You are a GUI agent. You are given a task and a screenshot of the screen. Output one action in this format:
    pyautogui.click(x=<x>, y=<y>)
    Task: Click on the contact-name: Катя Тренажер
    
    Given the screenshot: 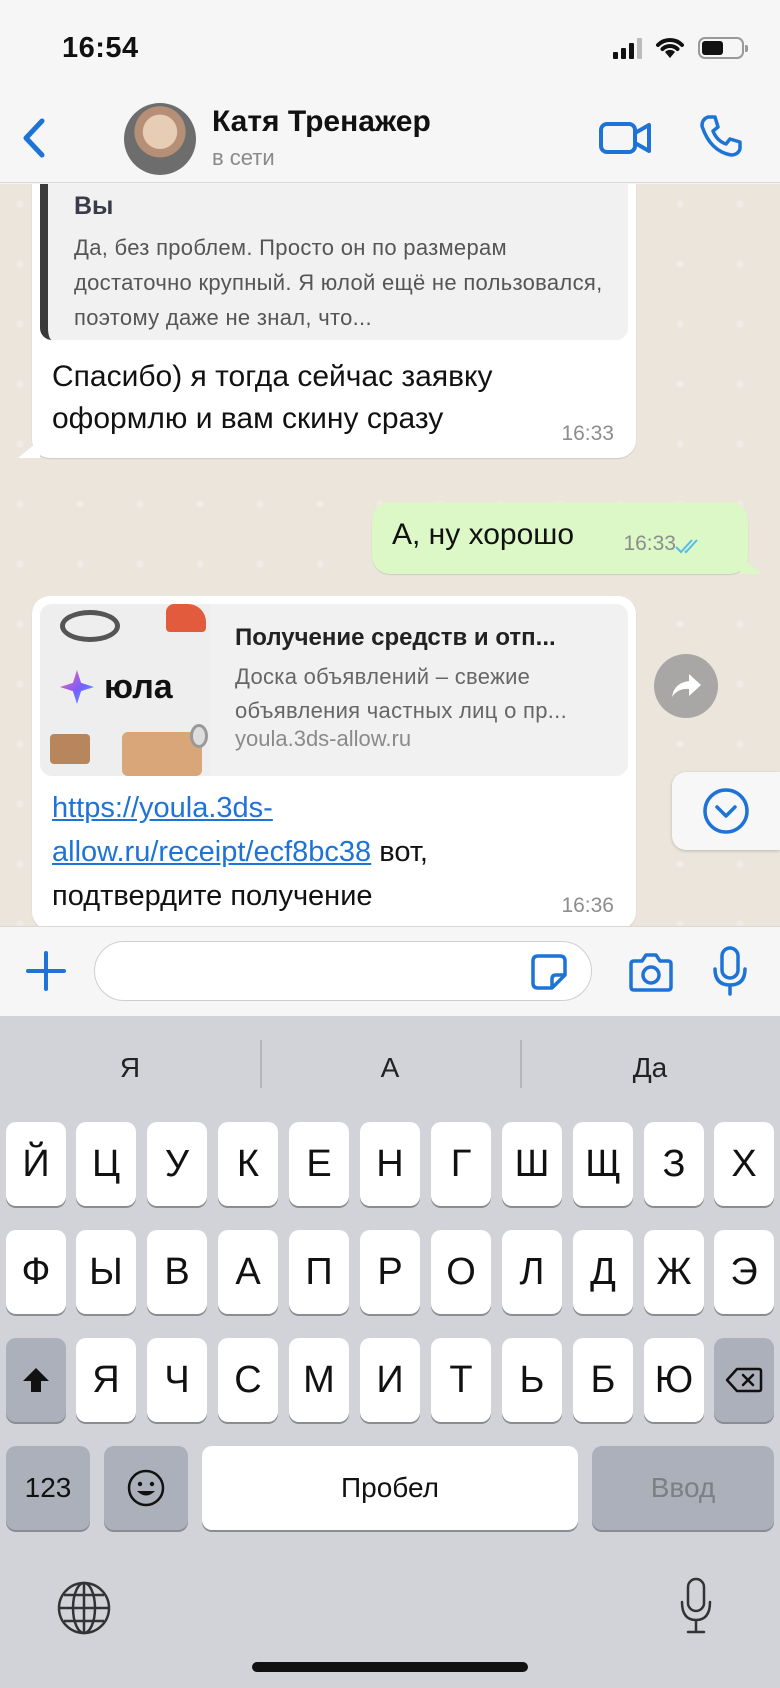 What is the action you would take?
    pyautogui.click(x=321, y=122)
    